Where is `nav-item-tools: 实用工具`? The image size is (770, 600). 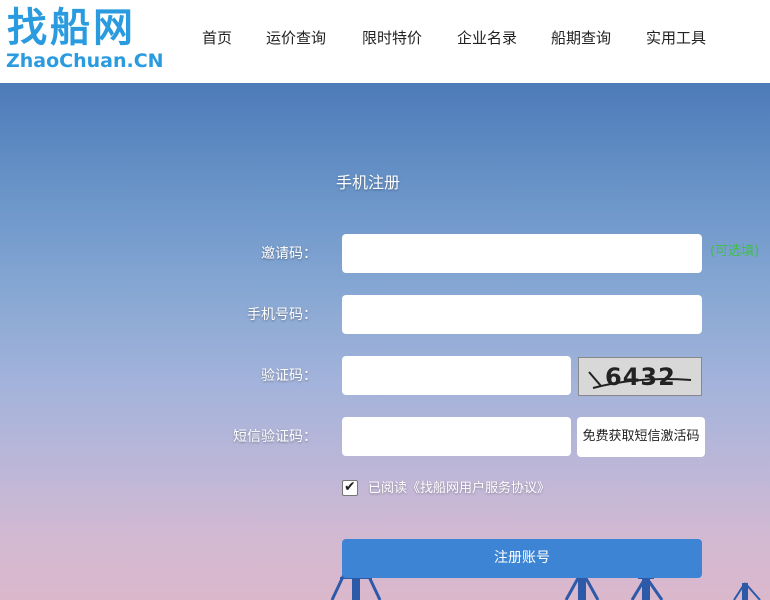
nav-item-tools: 实用工具 is located at coordinates (676, 38).